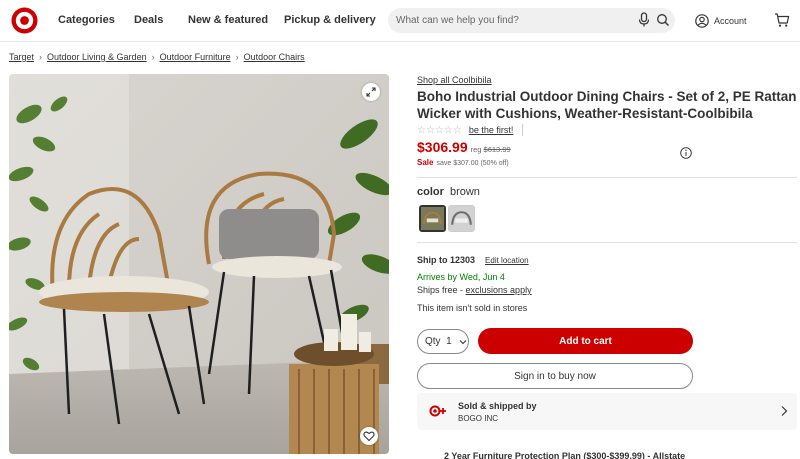  What do you see at coordinates (585, 341) in the screenshot?
I see `add-to-cart-button: Add to cart` at bounding box center [585, 341].